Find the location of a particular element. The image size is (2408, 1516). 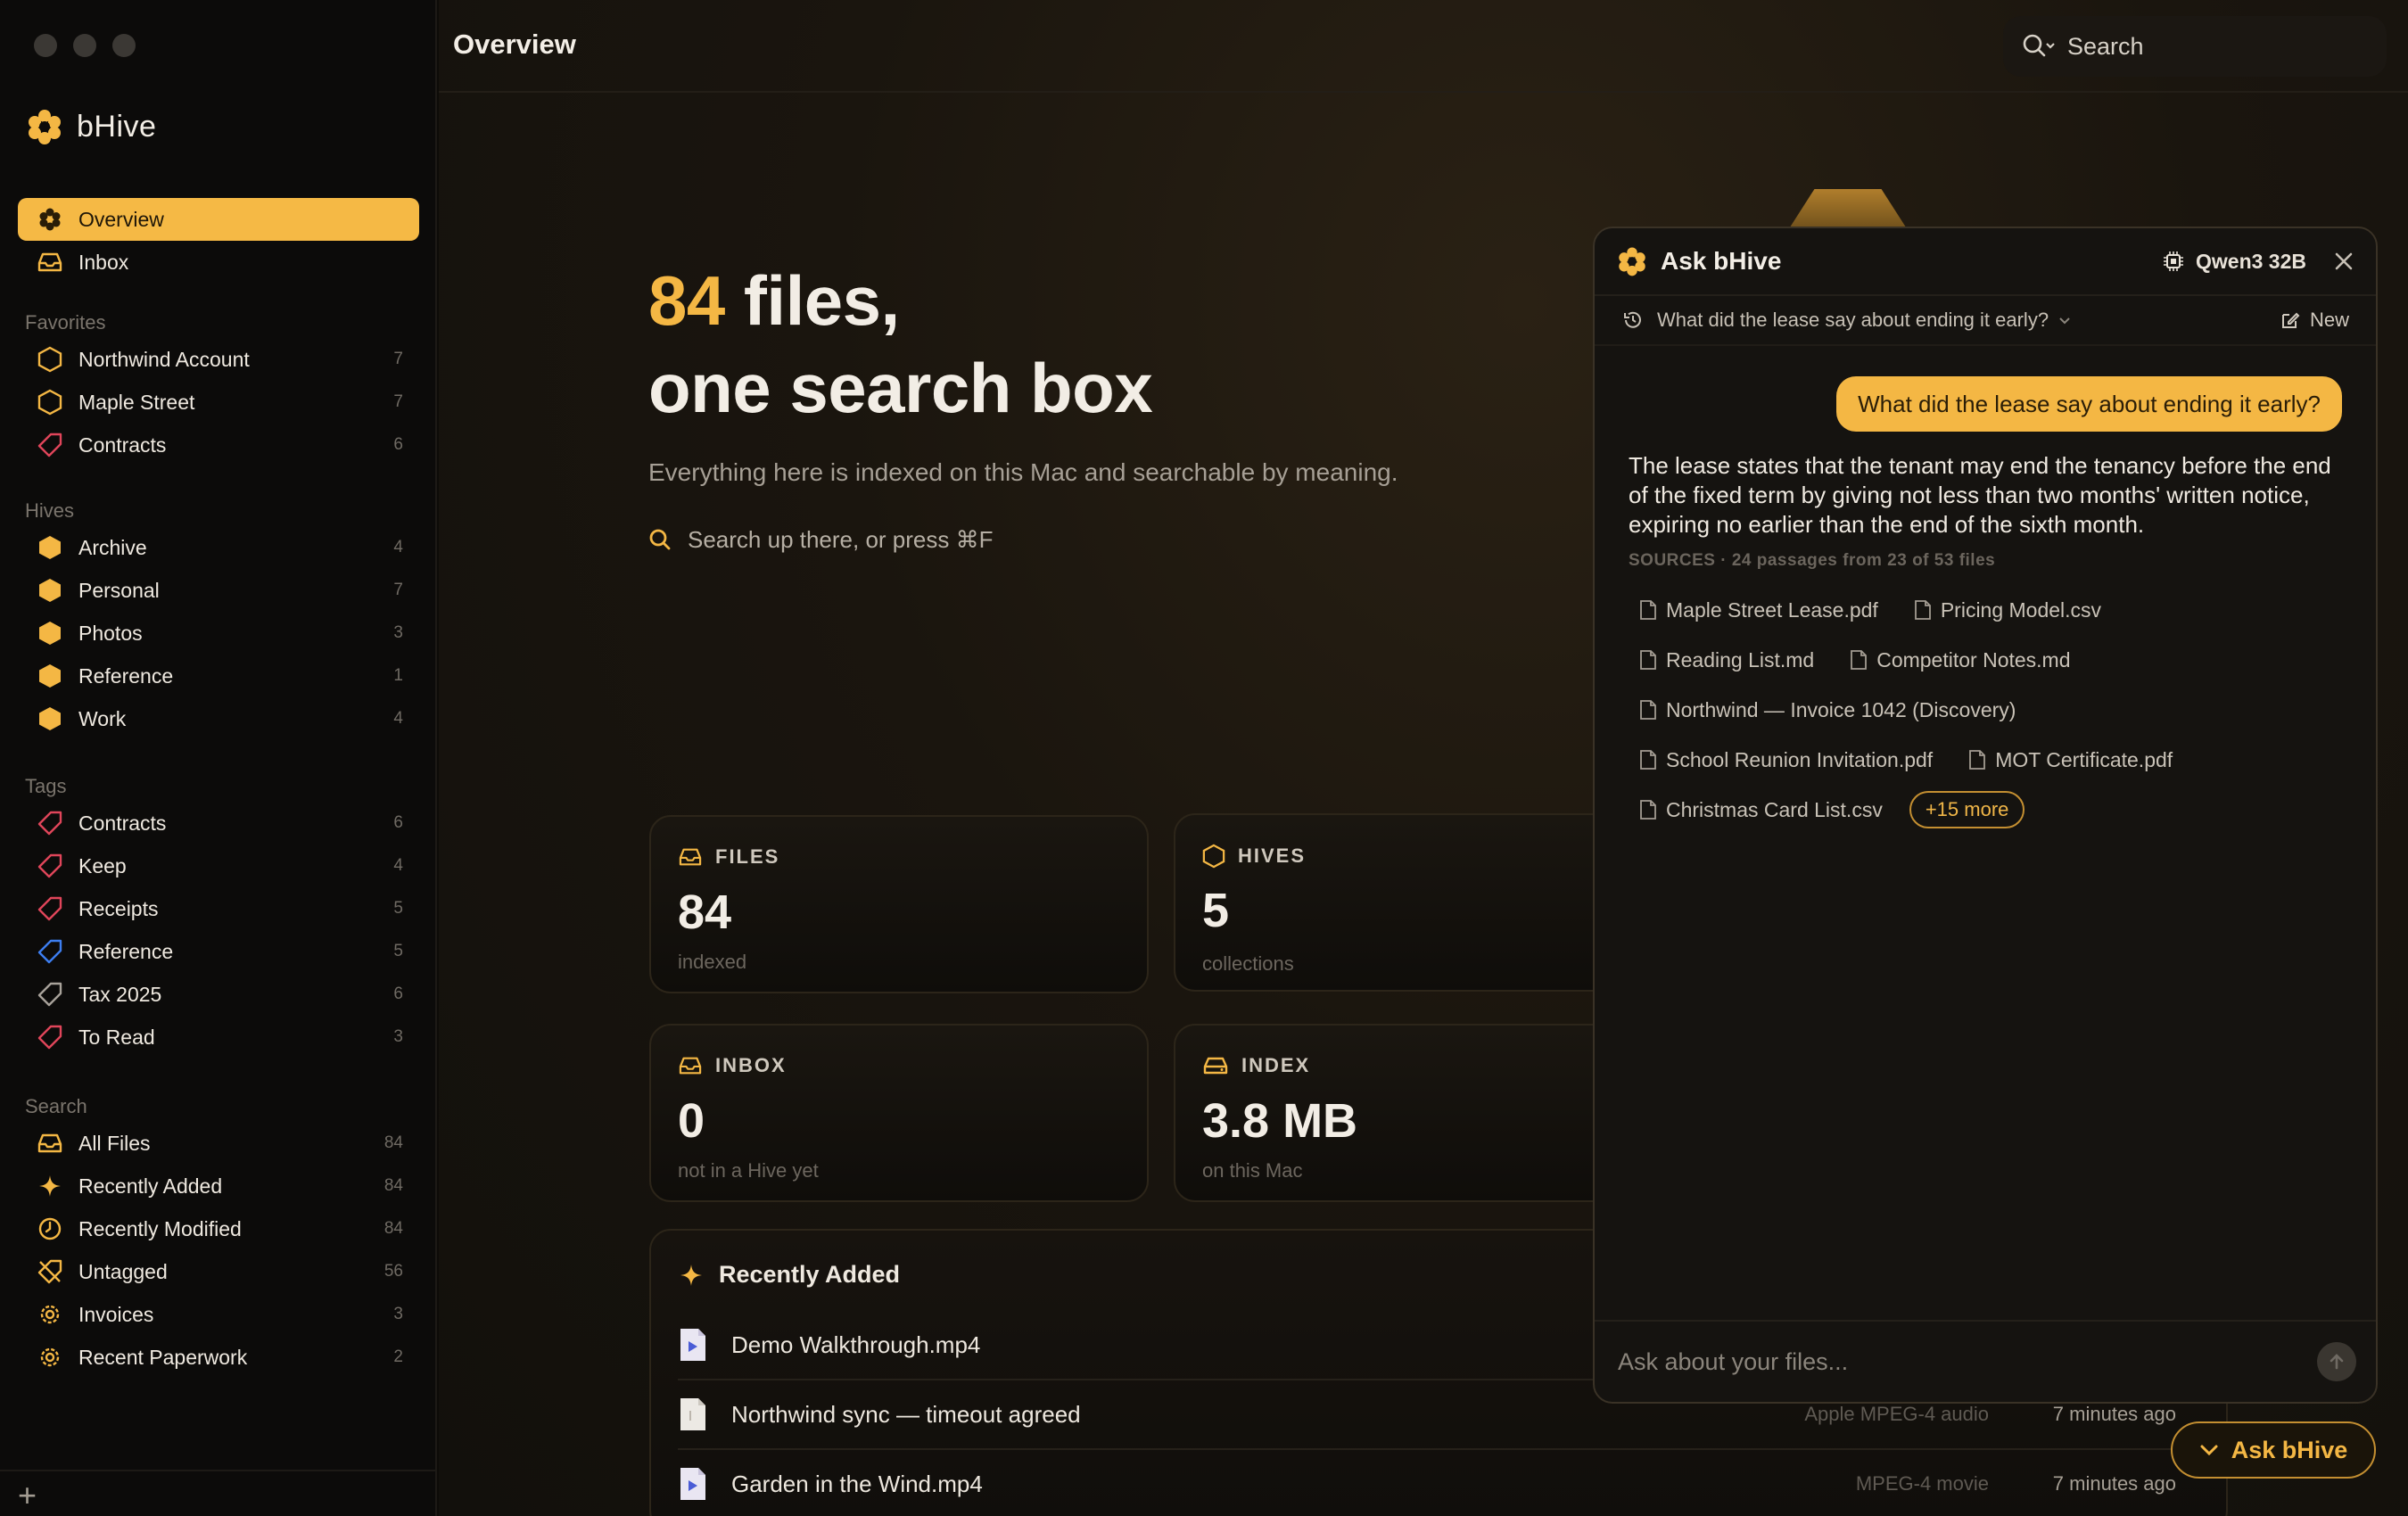

sidebar-item-recently-added: Recently Added 84 is located at coordinates (218, 1186).